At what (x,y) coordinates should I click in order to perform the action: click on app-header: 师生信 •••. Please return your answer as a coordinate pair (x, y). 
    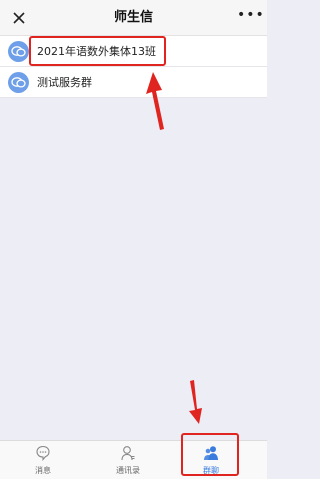
    Looking at the image, I should click on (133, 18).